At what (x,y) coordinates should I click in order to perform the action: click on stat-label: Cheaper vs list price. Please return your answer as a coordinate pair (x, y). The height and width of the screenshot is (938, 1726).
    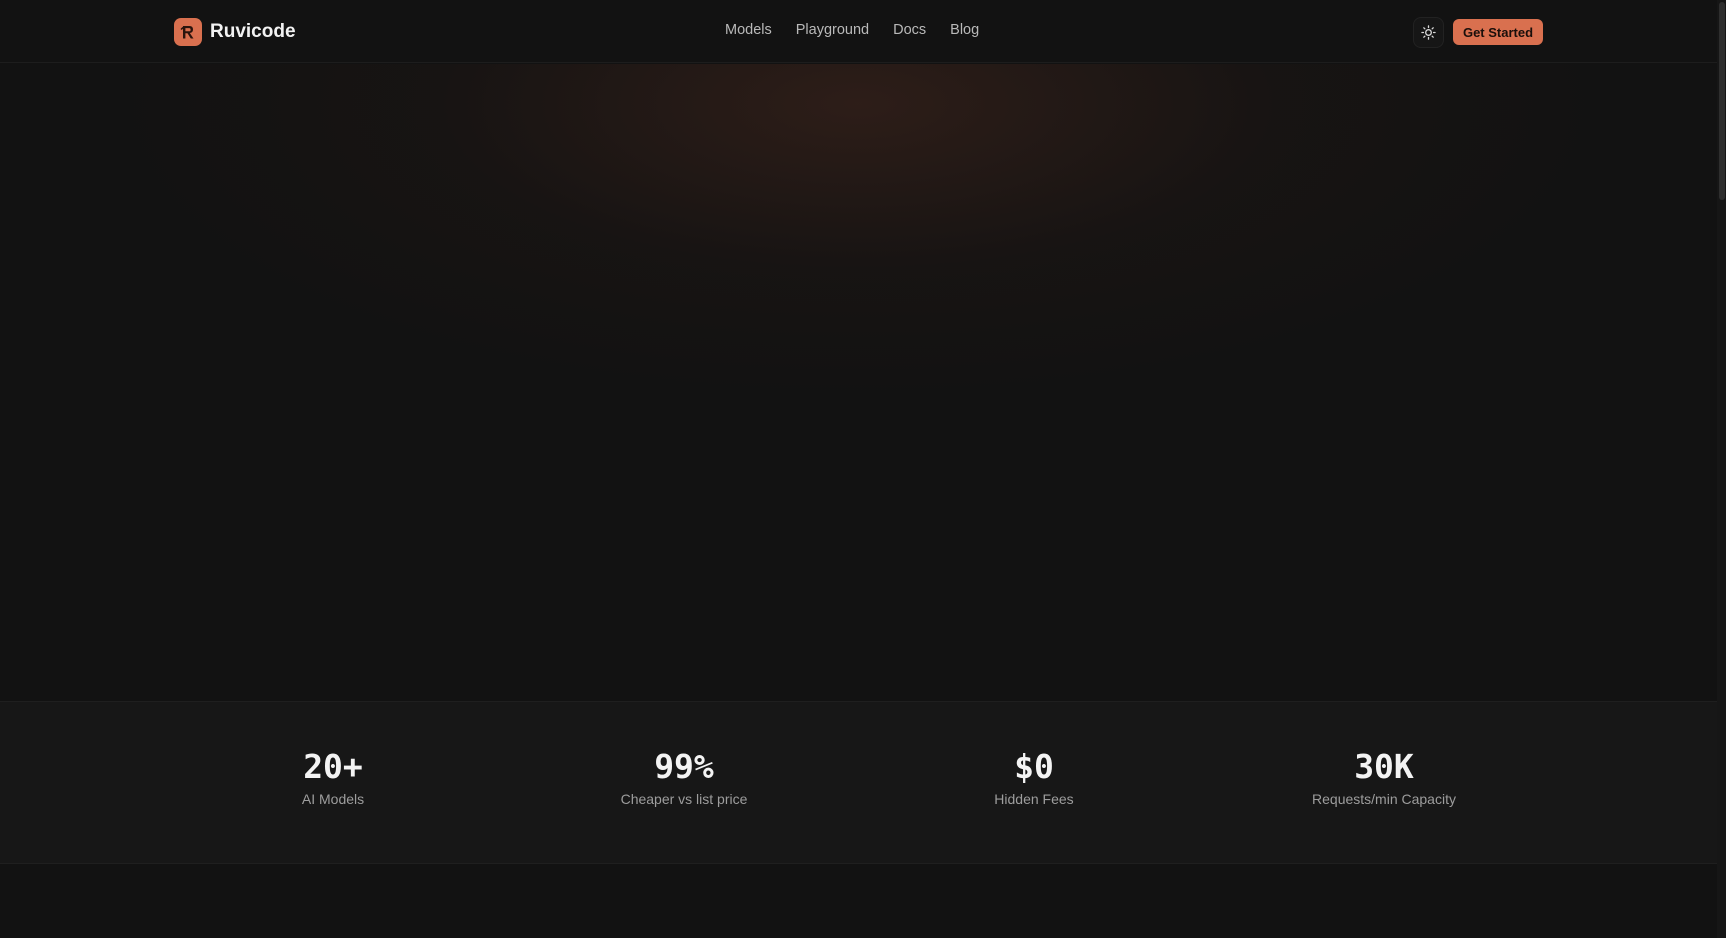
    Looking at the image, I should click on (684, 799).